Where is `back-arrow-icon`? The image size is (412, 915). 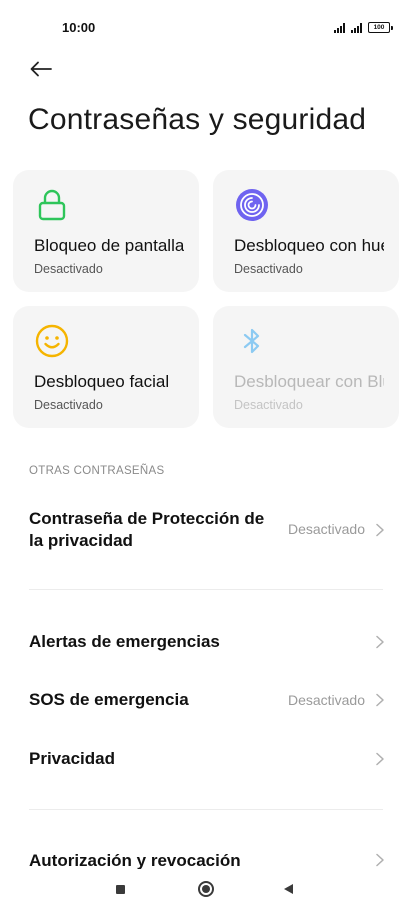
back-arrow-icon is located at coordinates (41, 69).